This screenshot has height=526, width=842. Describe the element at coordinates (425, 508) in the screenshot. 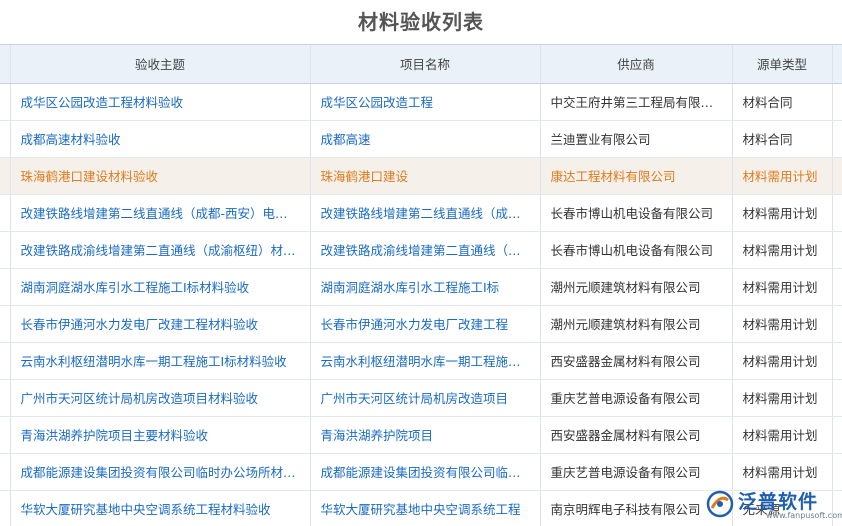

I see `cell-project: 华软大厦研究基地中央空调系统工程` at that location.